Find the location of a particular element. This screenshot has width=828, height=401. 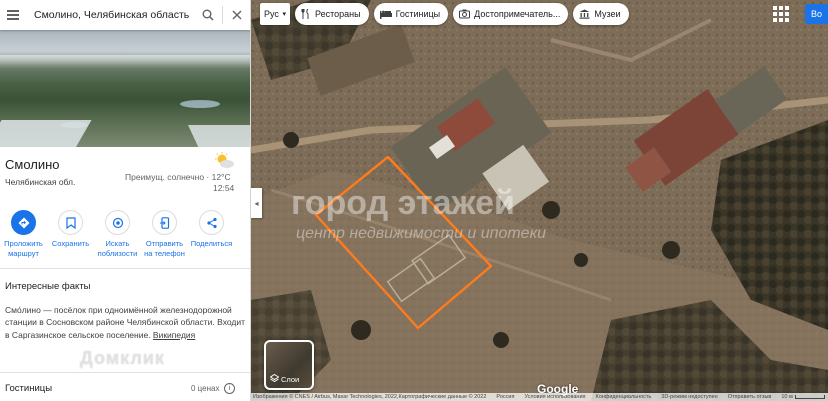

privacy-link: Конфиденциальность is located at coordinates (624, 397).